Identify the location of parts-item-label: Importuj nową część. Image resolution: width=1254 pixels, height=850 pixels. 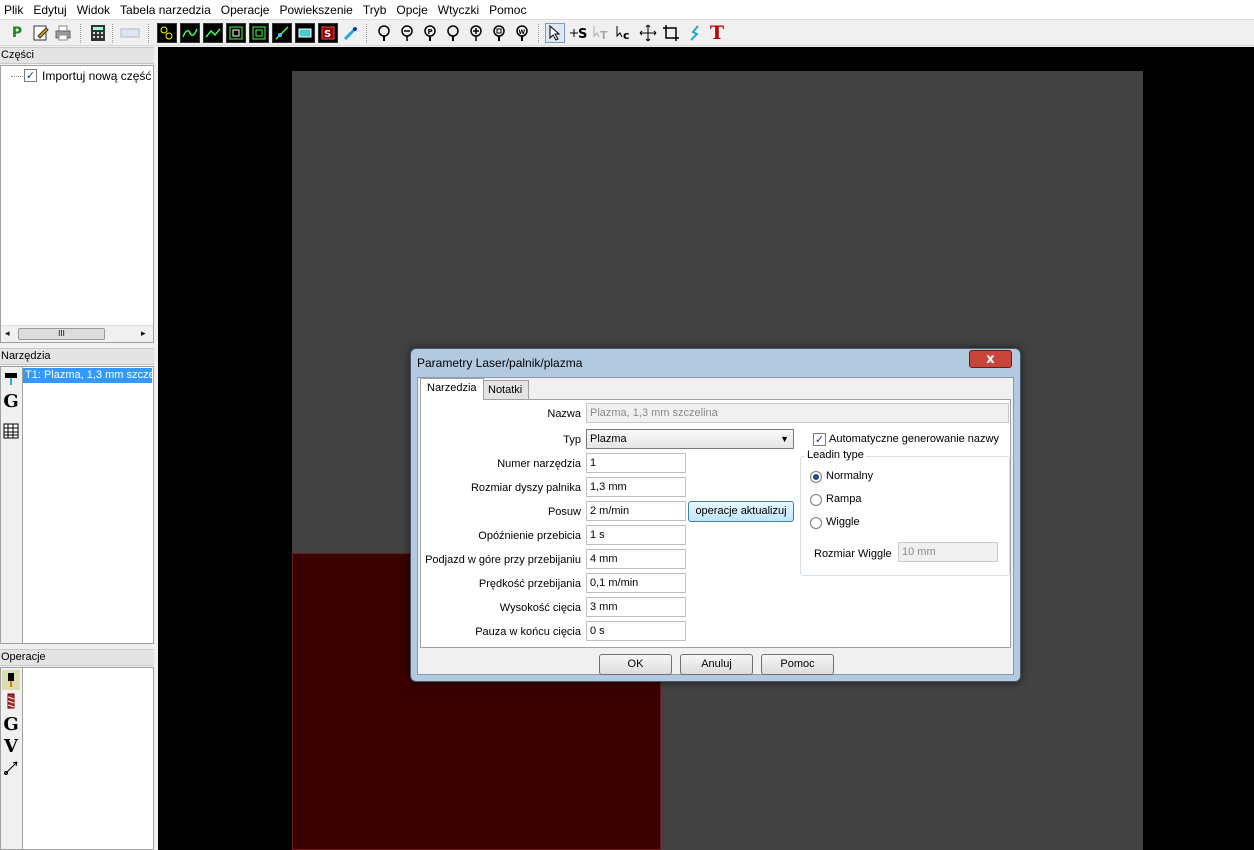
(97, 76).